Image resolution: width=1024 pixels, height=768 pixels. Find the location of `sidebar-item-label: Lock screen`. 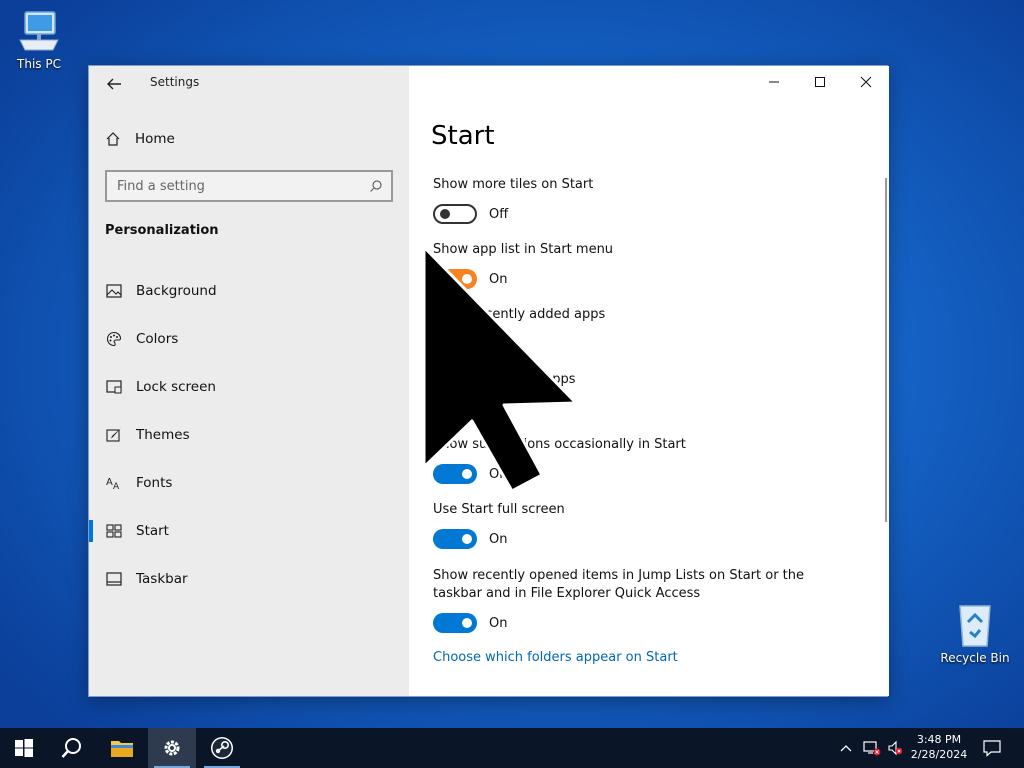

sidebar-item-label: Lock screen is located at coordinates (176, 387).